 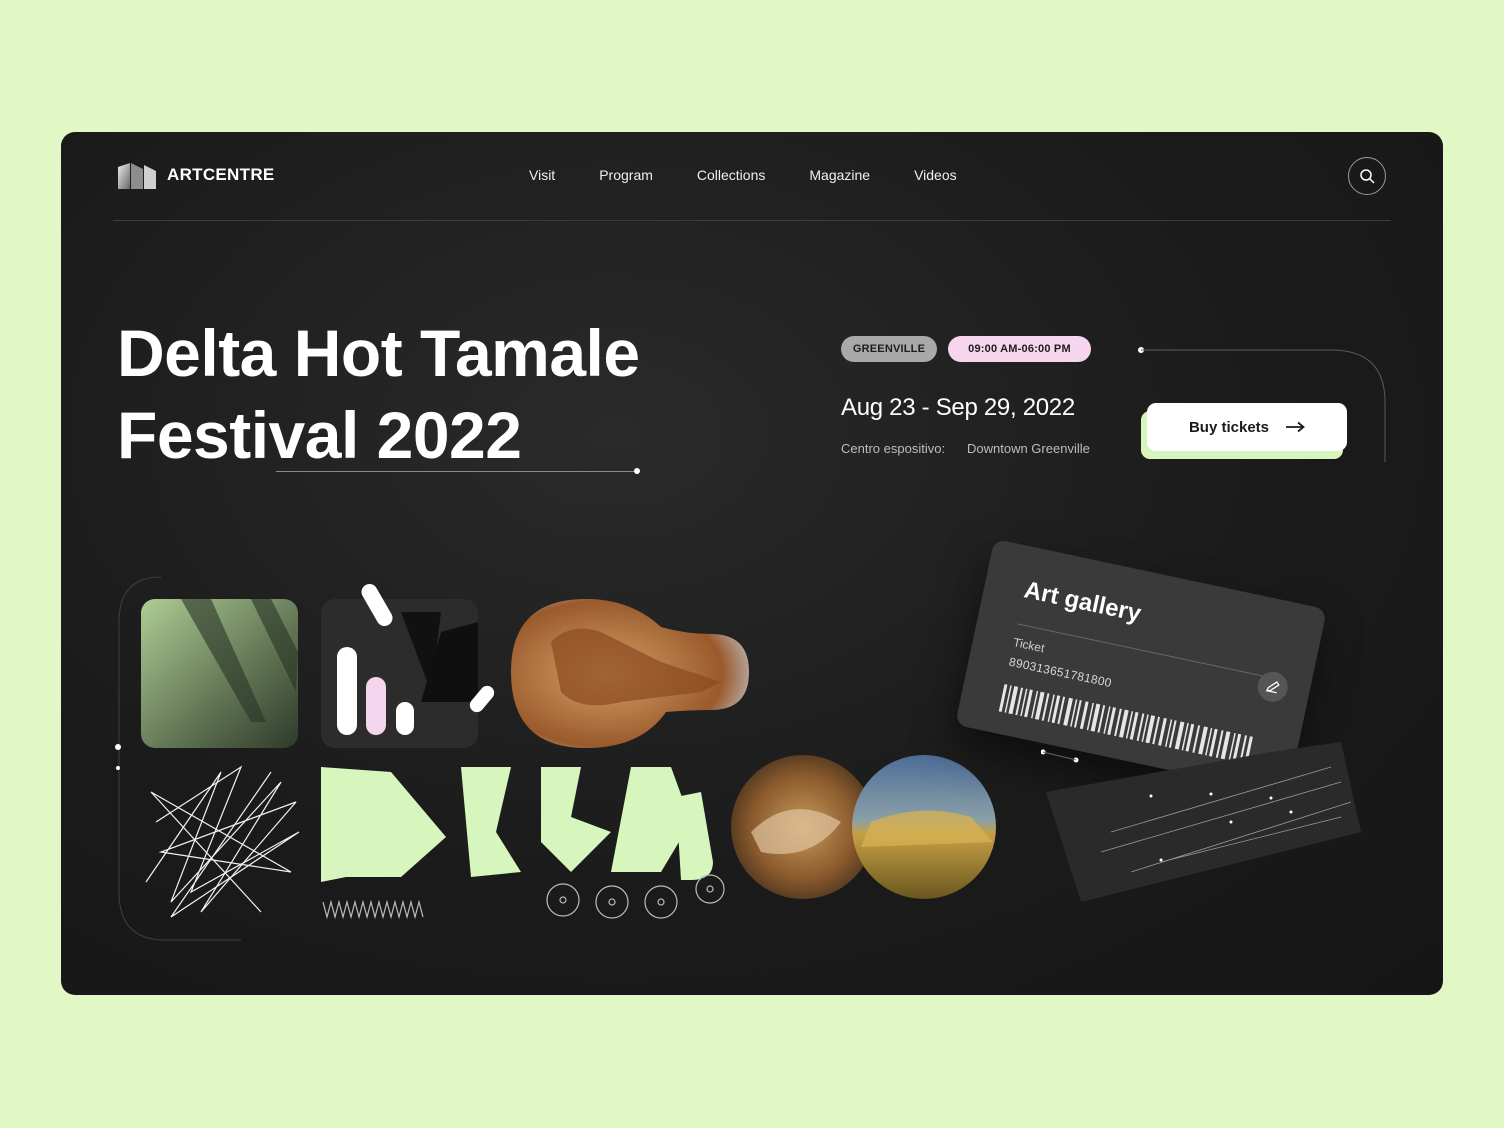 I want to click on header-divider, so click(x=752, y=220).